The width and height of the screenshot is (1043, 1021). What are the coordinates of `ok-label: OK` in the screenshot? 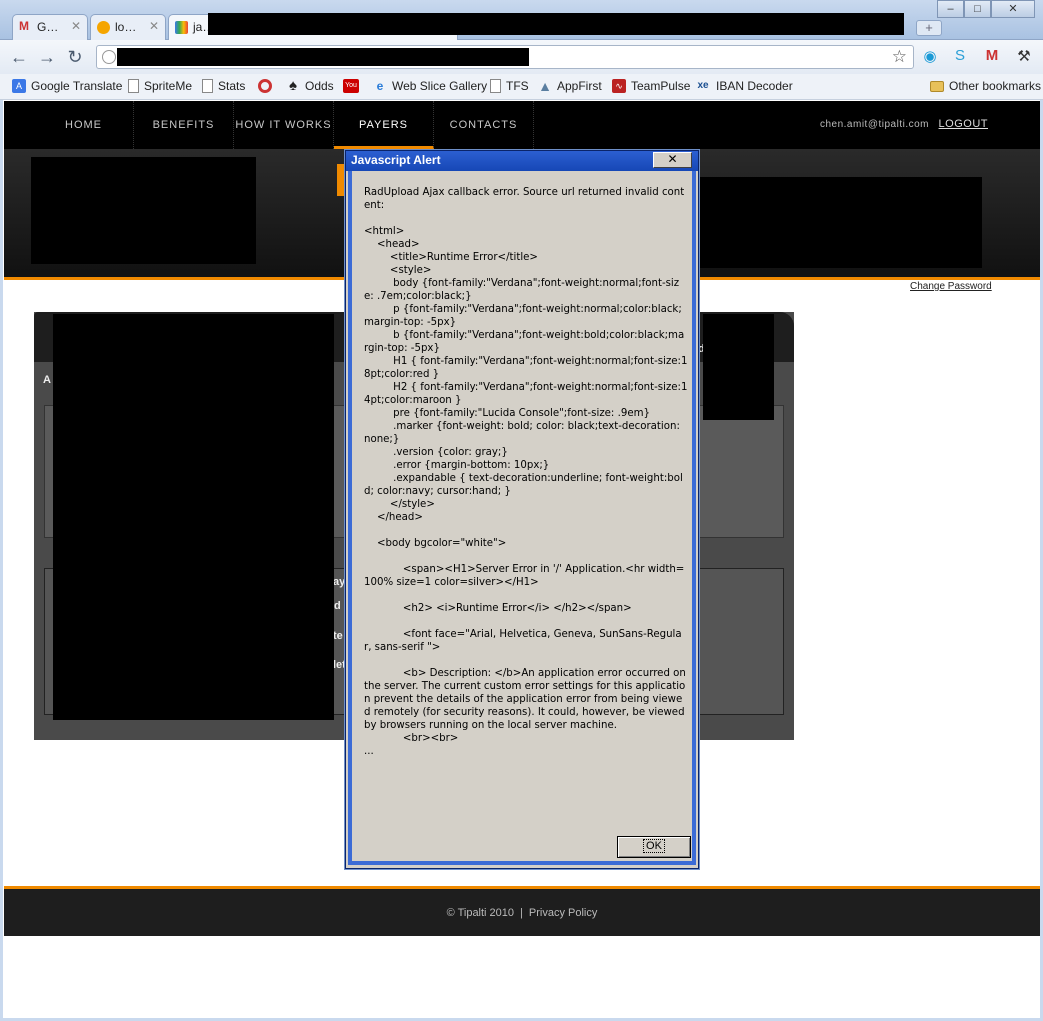 It's located at (654, 846).